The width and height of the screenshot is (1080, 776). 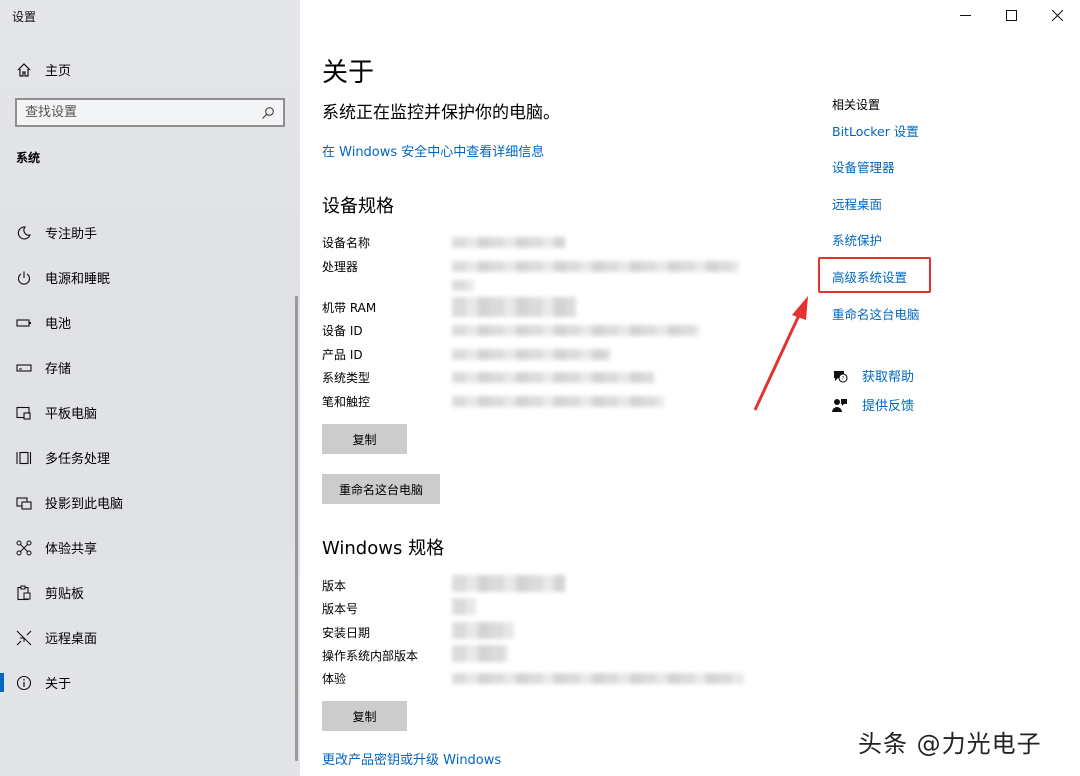 I want to click on sidebar-item-clipboard: 剪贴板, so click(x=150, y=592).